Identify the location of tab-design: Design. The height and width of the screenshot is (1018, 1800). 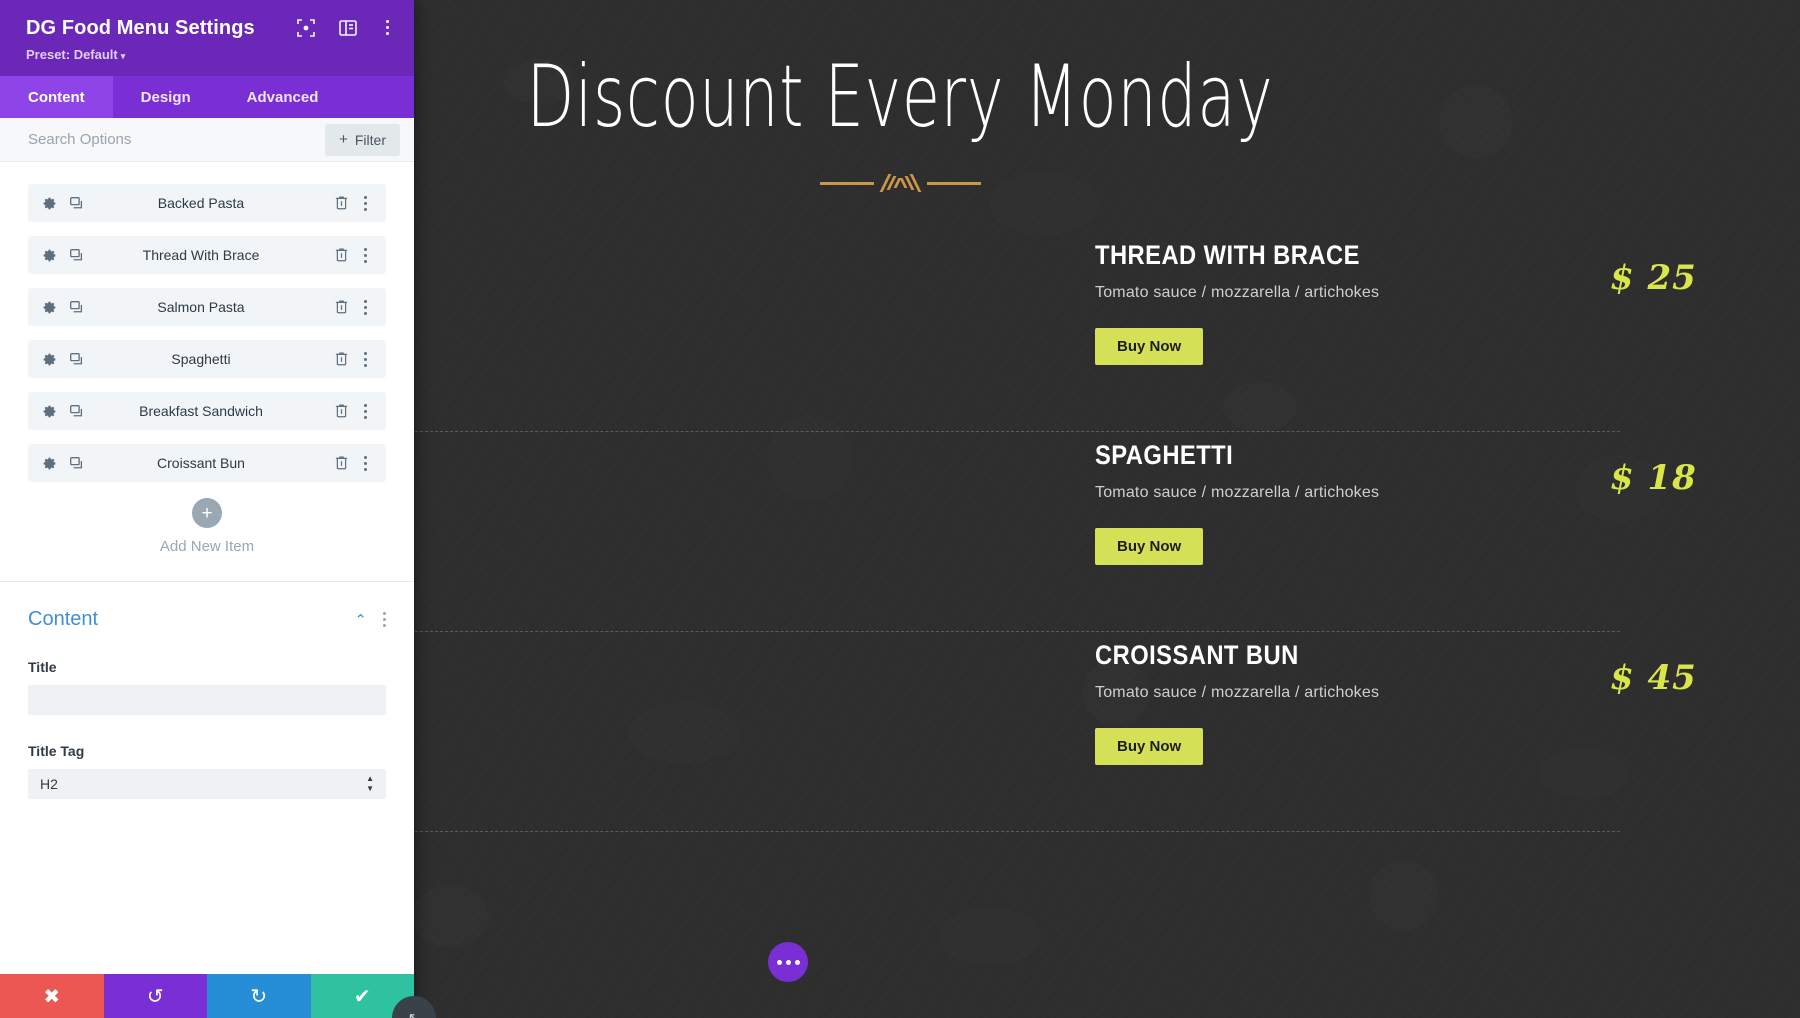
(166, 97).